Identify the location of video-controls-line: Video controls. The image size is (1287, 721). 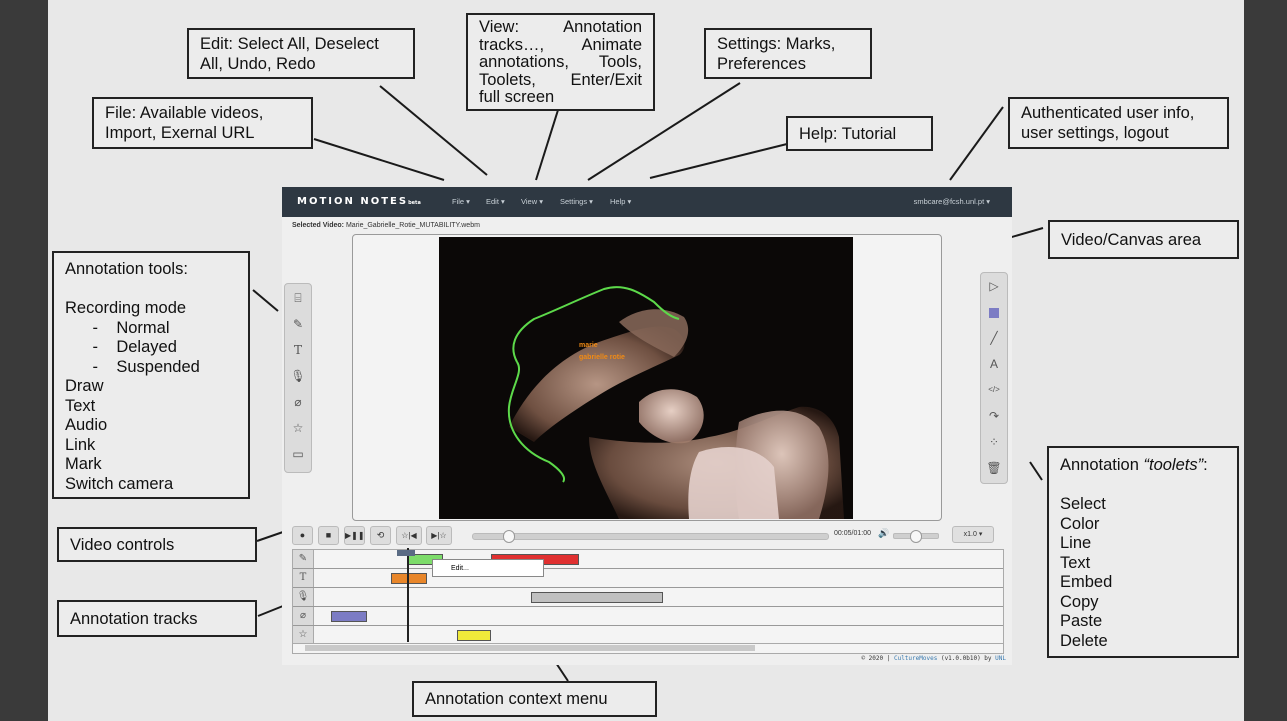
(122, 545).